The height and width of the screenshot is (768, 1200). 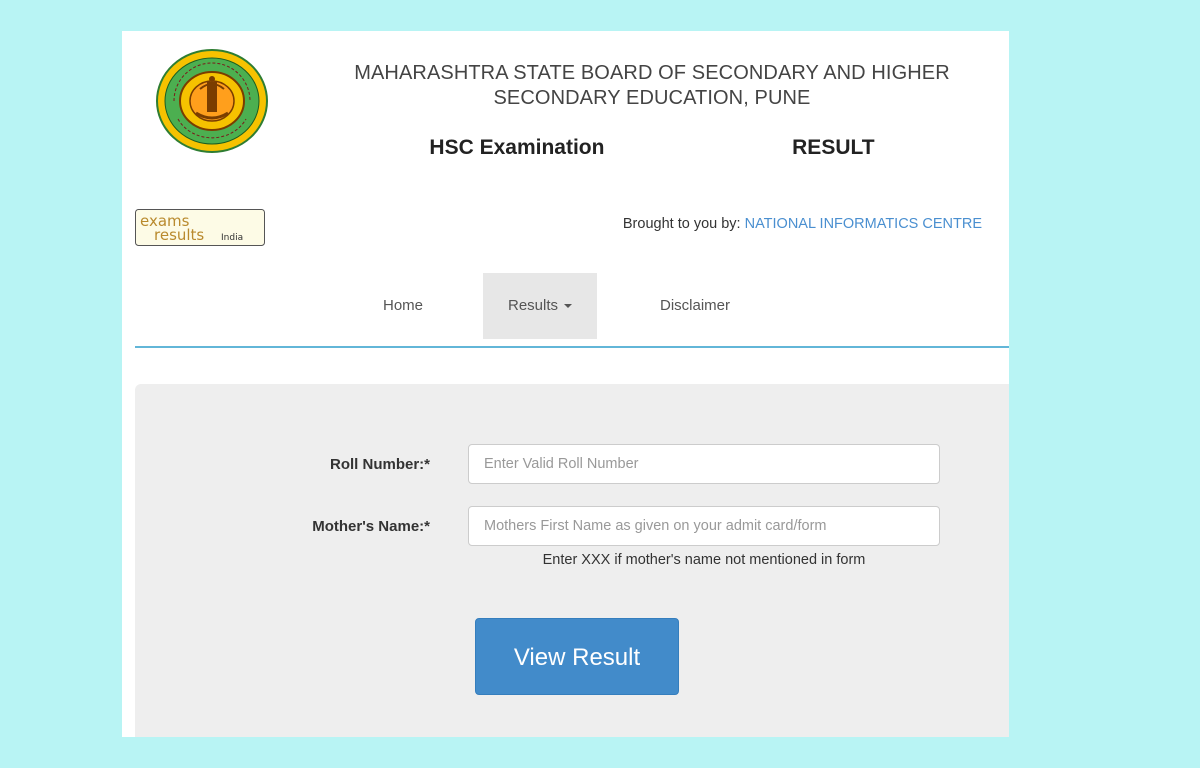 I want to click on mother-name-input, so click(x=704, y=526).